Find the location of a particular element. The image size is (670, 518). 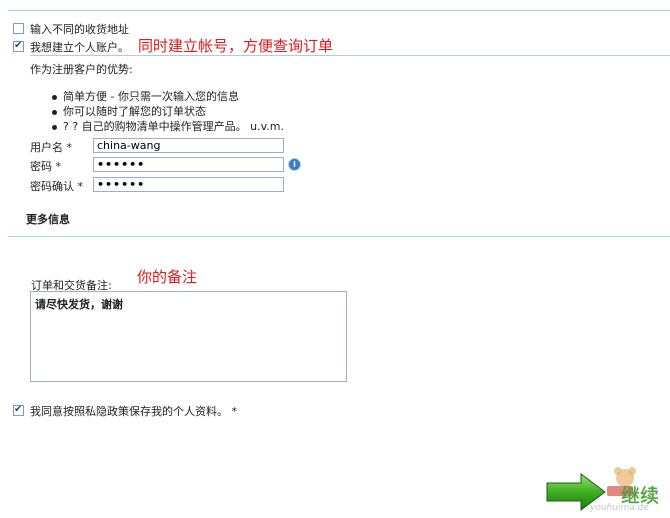

benefit-item: 简单方便 - 你只需一次输入您的信息 is located at coordinates (145, 96).